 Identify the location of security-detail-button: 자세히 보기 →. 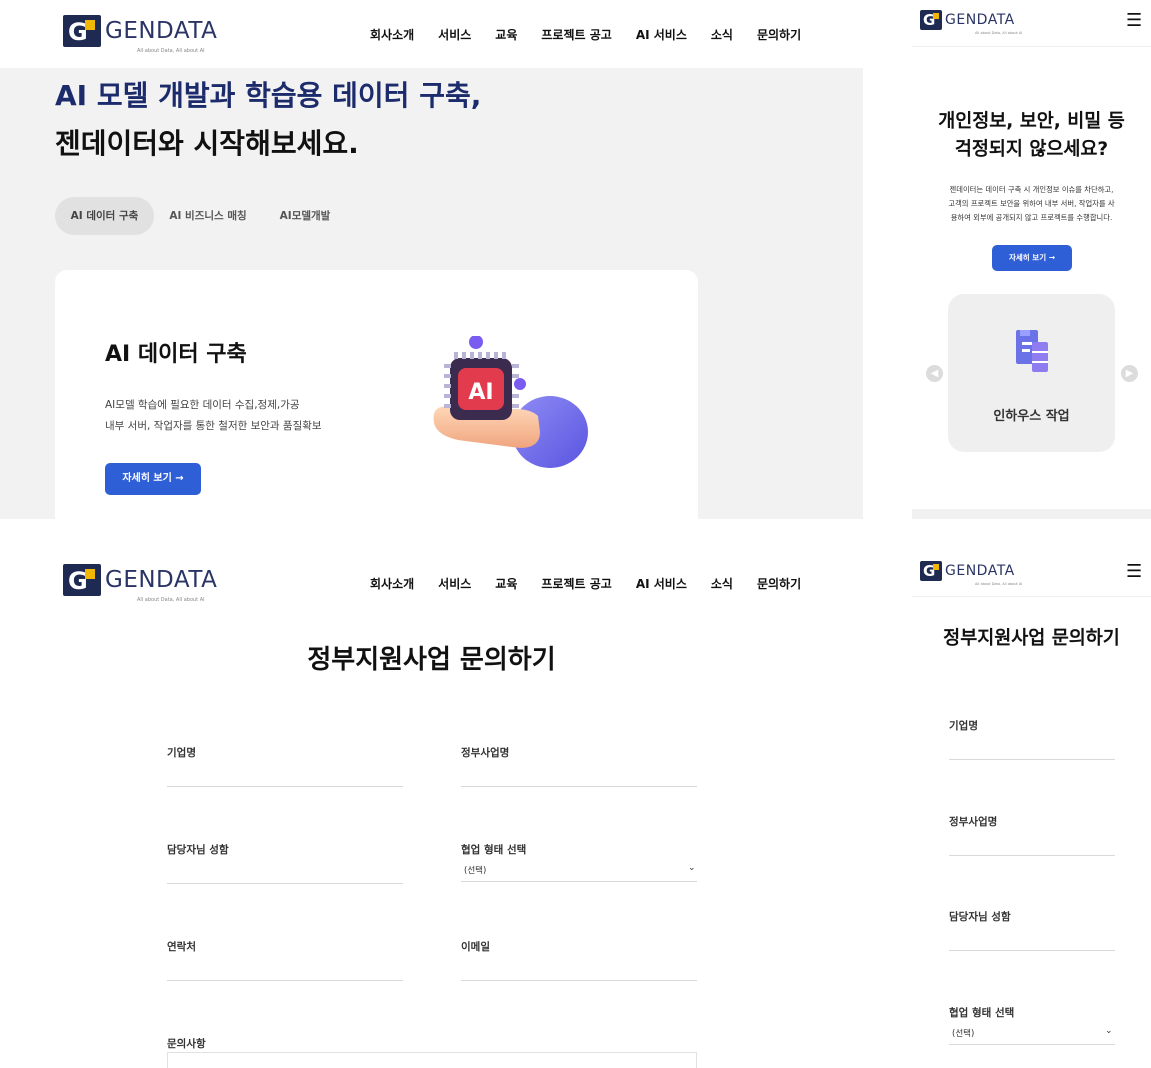
(1032, 258).